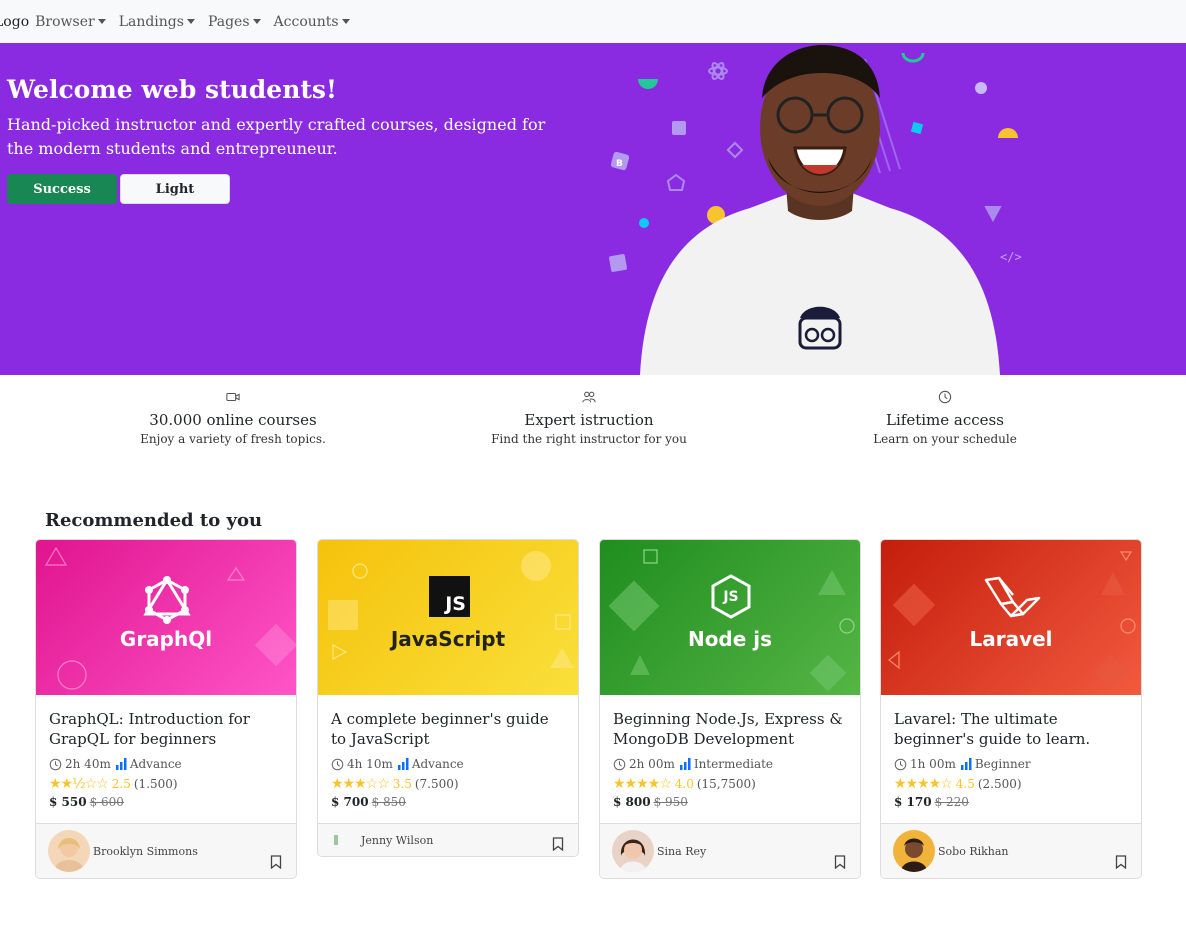  I want to click on course-image-laravel: Laravel, so click(1011, 617).